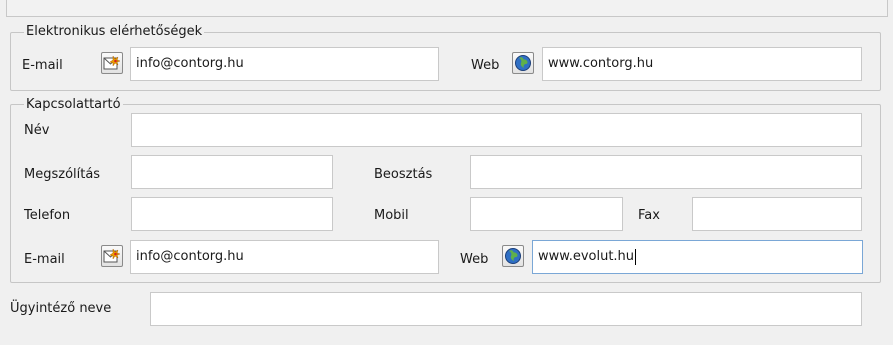 The image size is (893, 345). I want to click on email-icon, so click(112, 63).